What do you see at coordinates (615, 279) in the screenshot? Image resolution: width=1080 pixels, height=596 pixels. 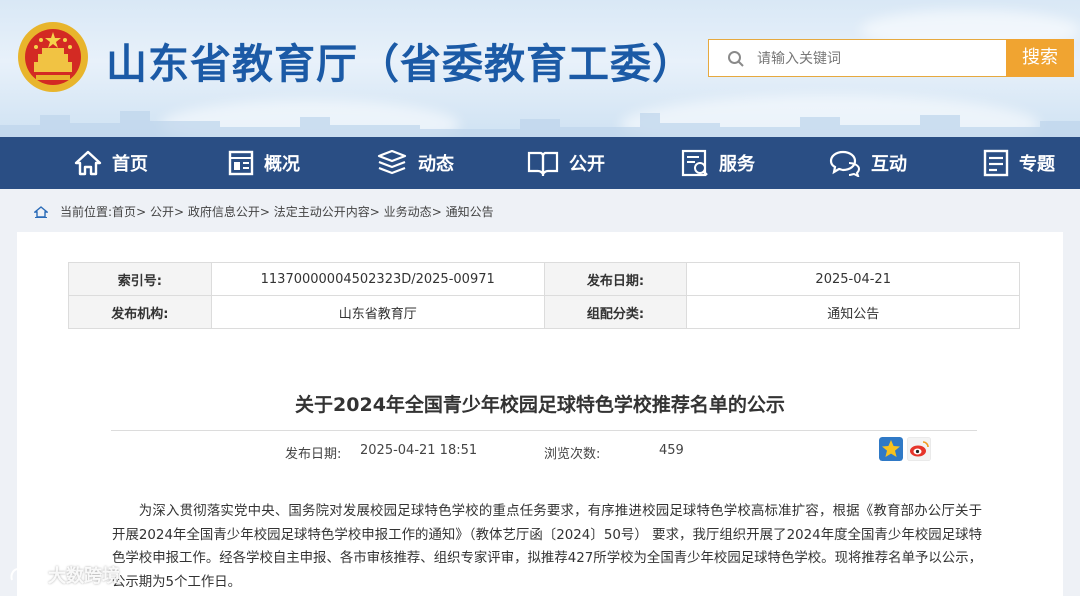 I see `date-label: 发布日期:` at bounding box center [615, 279].